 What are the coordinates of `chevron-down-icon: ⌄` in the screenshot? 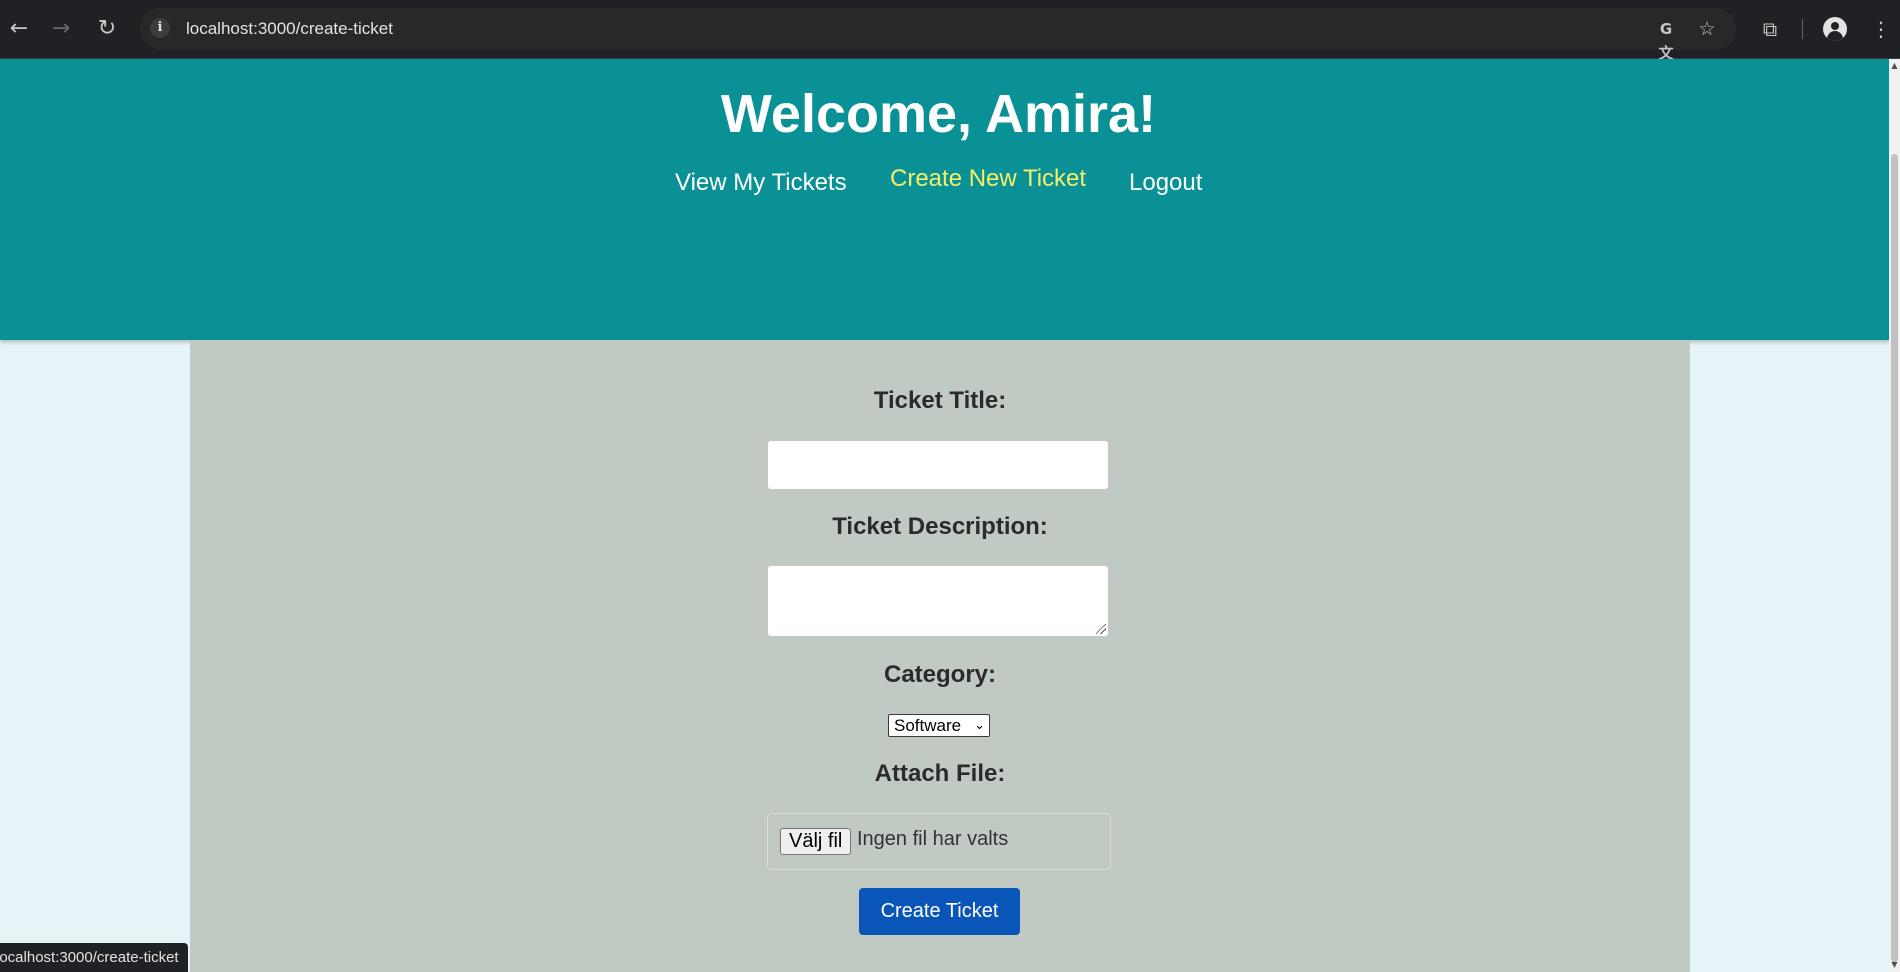 It's located at (979, 725).